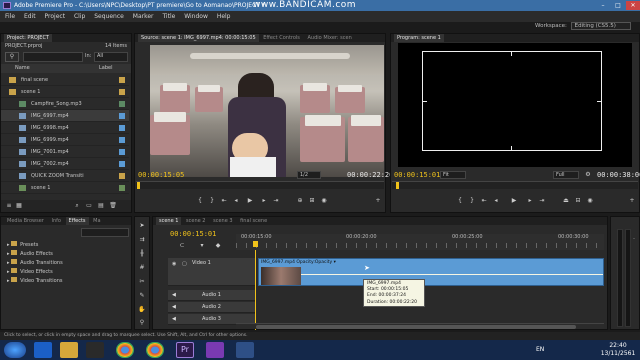 This screenshot has height=360, width=640. Describe the element at coordinates (69, 350) in the screenshot. I see `file-explorer-icon` at that location.